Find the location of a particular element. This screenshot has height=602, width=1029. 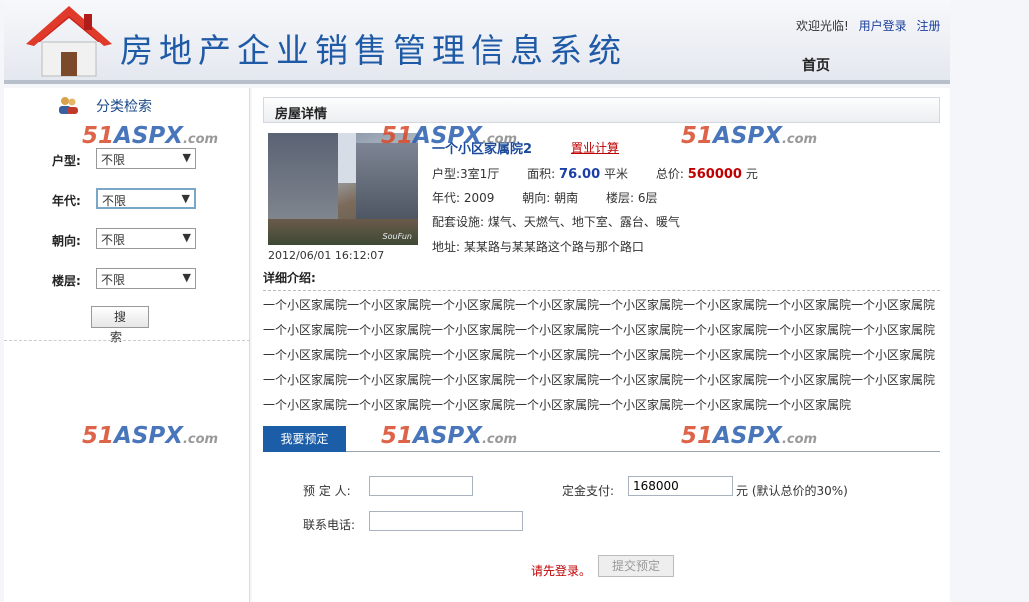

info-row-2: 年代: 2009 朝向: 朝南 楼层: 6层 is located at coordinates (544, 197).